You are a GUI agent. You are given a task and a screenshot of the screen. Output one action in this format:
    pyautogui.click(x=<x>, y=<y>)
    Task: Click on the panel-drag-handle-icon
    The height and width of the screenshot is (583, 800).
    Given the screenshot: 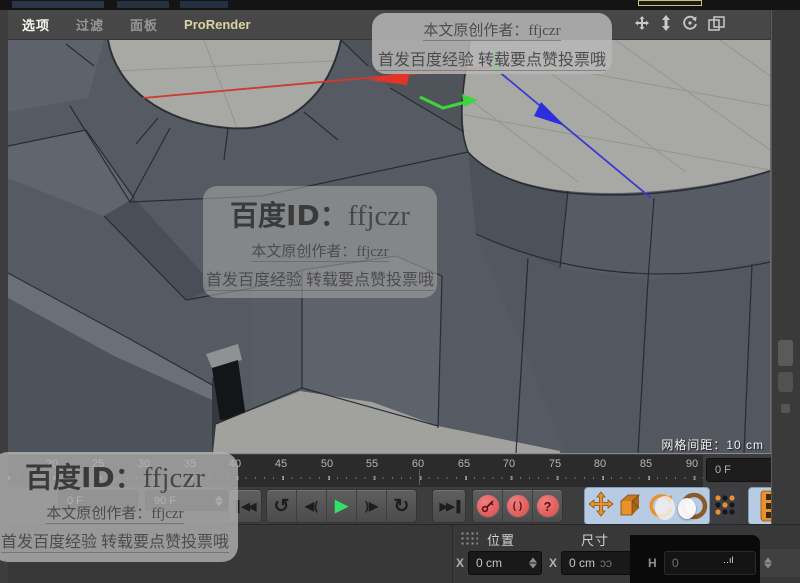 What is the action you would take?
    pyautogui.click(x=469, y=538)
    